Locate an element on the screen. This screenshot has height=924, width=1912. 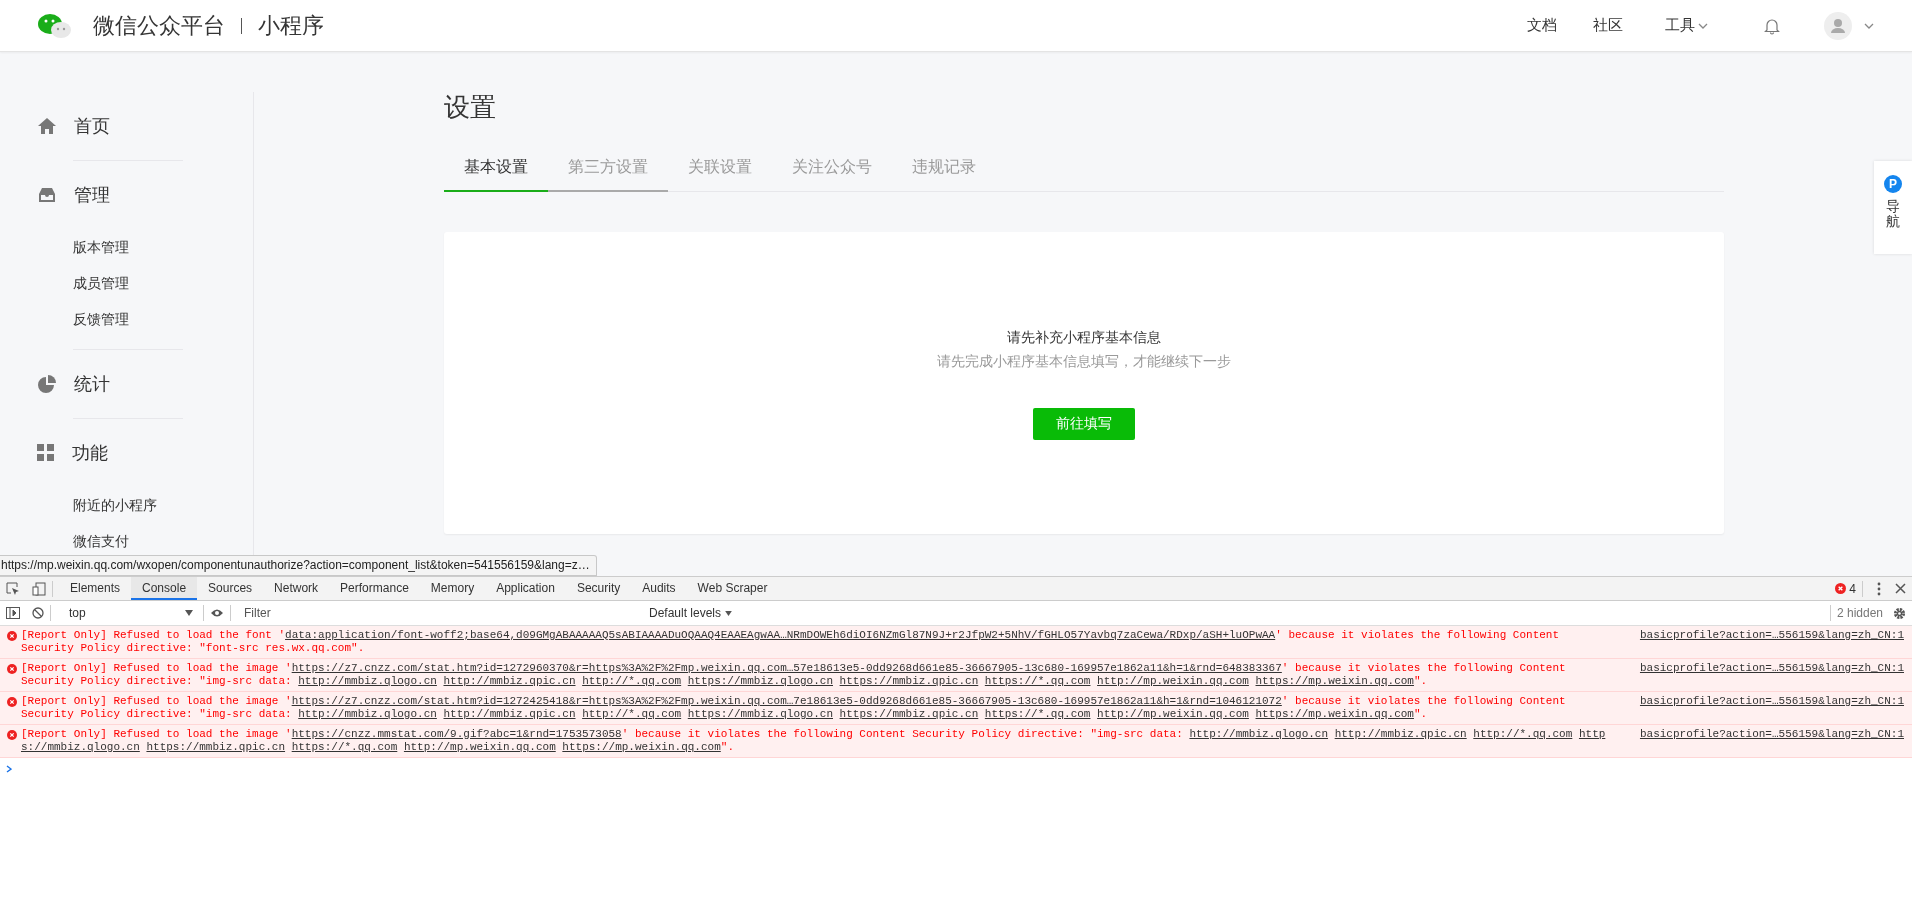
settings-tab: 基本设置 is located at coordinates (496, 169).